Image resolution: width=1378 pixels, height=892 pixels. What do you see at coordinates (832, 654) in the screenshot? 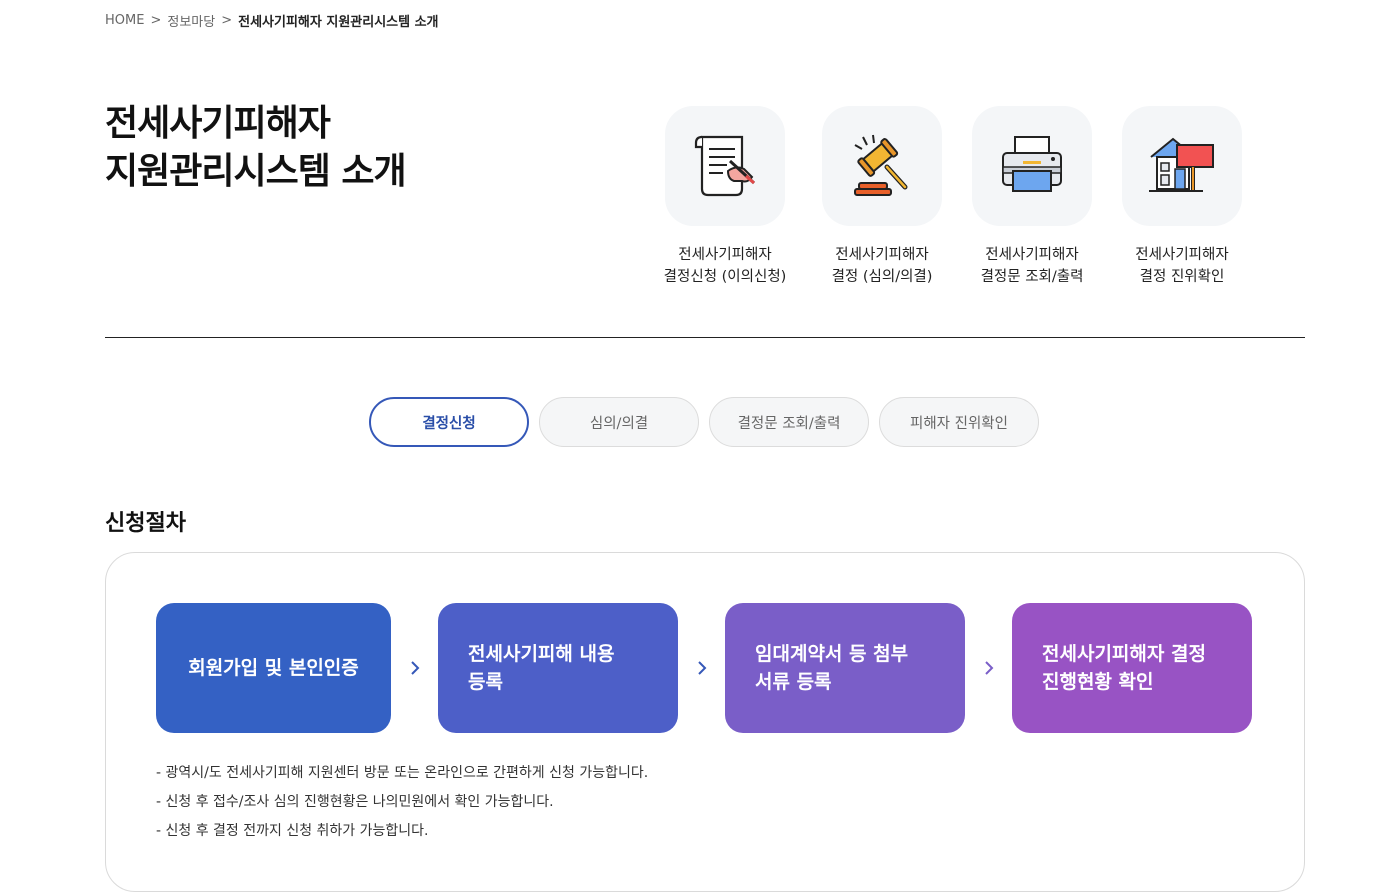
I see `step-label-line1: 임대계약서 등 첨부` at bounding box center [832, 654].